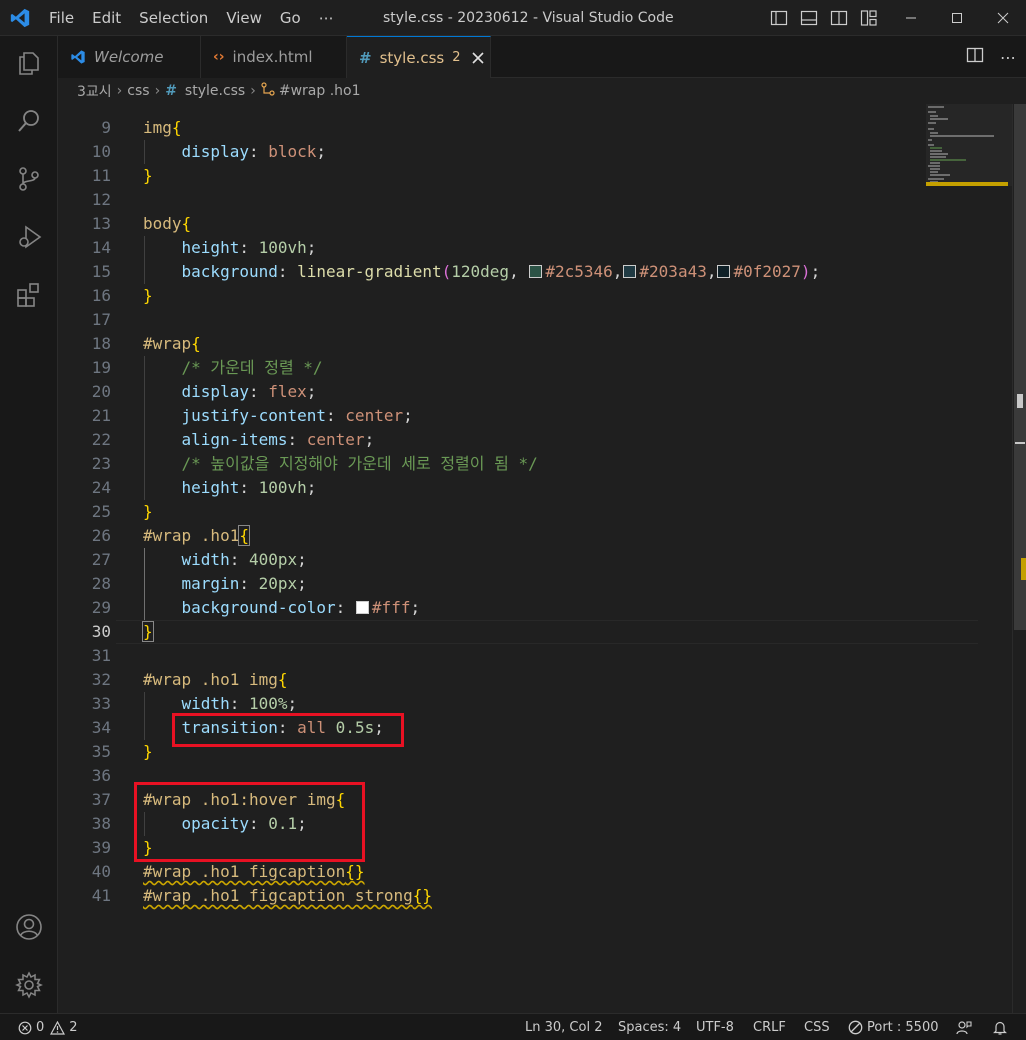 This screenshot has height=1040, width=1026. I want to click on code-line: 32 #wrap .ho1 img{, so click(492, 680).